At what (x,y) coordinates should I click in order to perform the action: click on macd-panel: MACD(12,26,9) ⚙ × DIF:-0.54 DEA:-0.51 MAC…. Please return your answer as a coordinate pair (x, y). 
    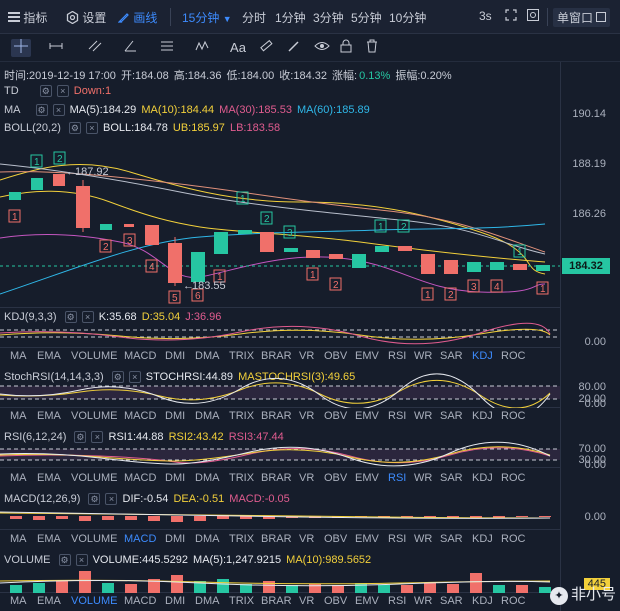
    Looking at the image, I should click on (280, 510).